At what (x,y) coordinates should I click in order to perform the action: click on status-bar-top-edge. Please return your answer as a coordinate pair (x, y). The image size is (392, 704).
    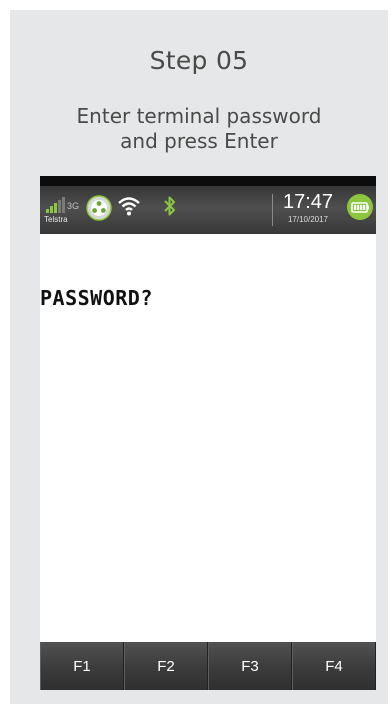
    Looking at the image, I should click on (208, 181).